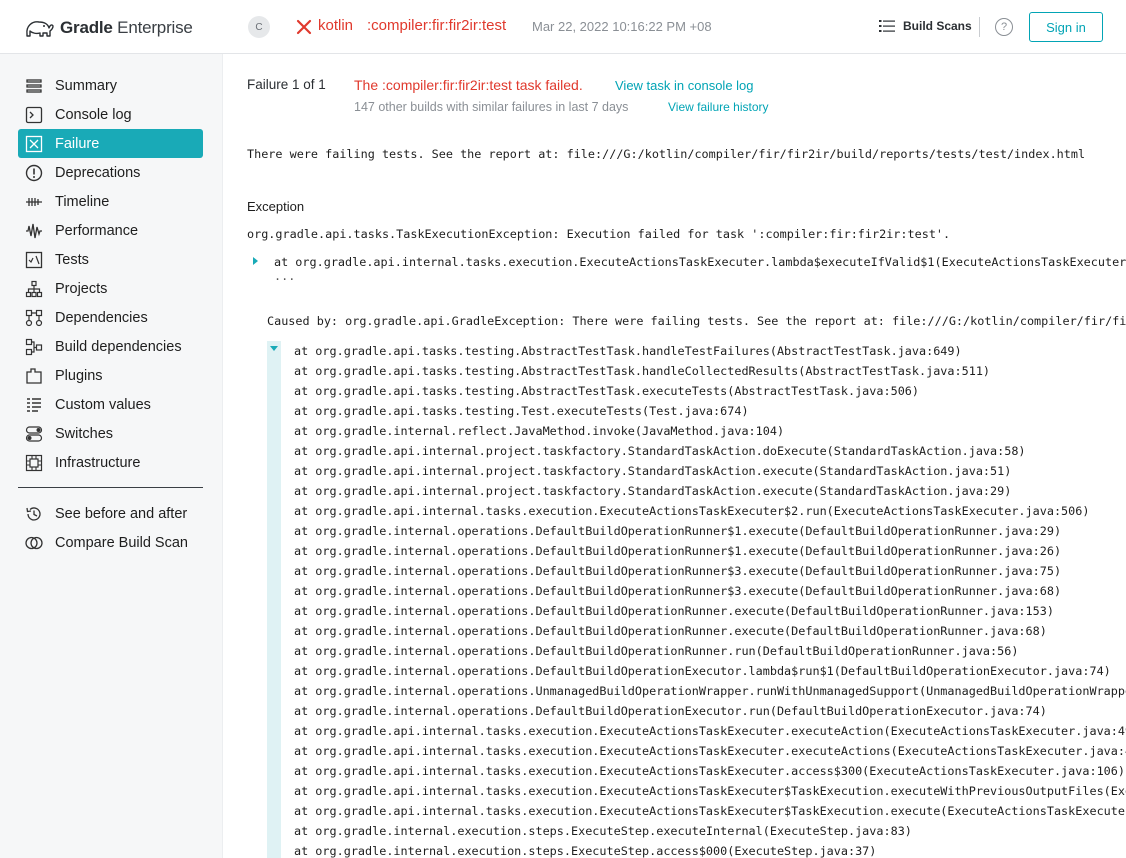  I want to click on sidebar-item-label: Plugins, so click(79, 375).